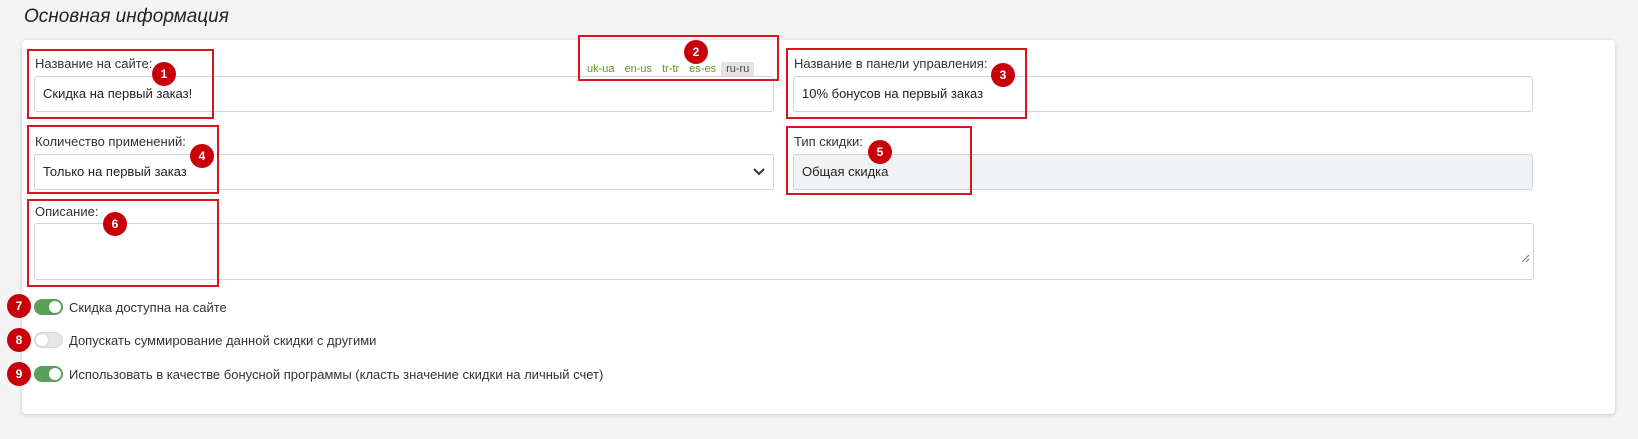 This screenshot has height=439, width=1638. What do you see at coordinates (639, 69) in the screenshot?
I see `lang-tab-en-us: en-us` at bounding box center [639, 69].